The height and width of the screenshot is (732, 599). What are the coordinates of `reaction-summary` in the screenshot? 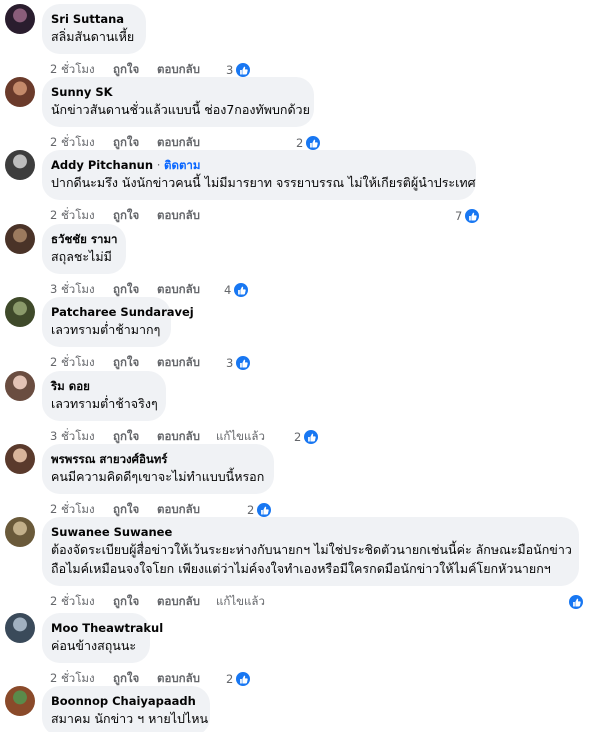 It's located at (576, 602).